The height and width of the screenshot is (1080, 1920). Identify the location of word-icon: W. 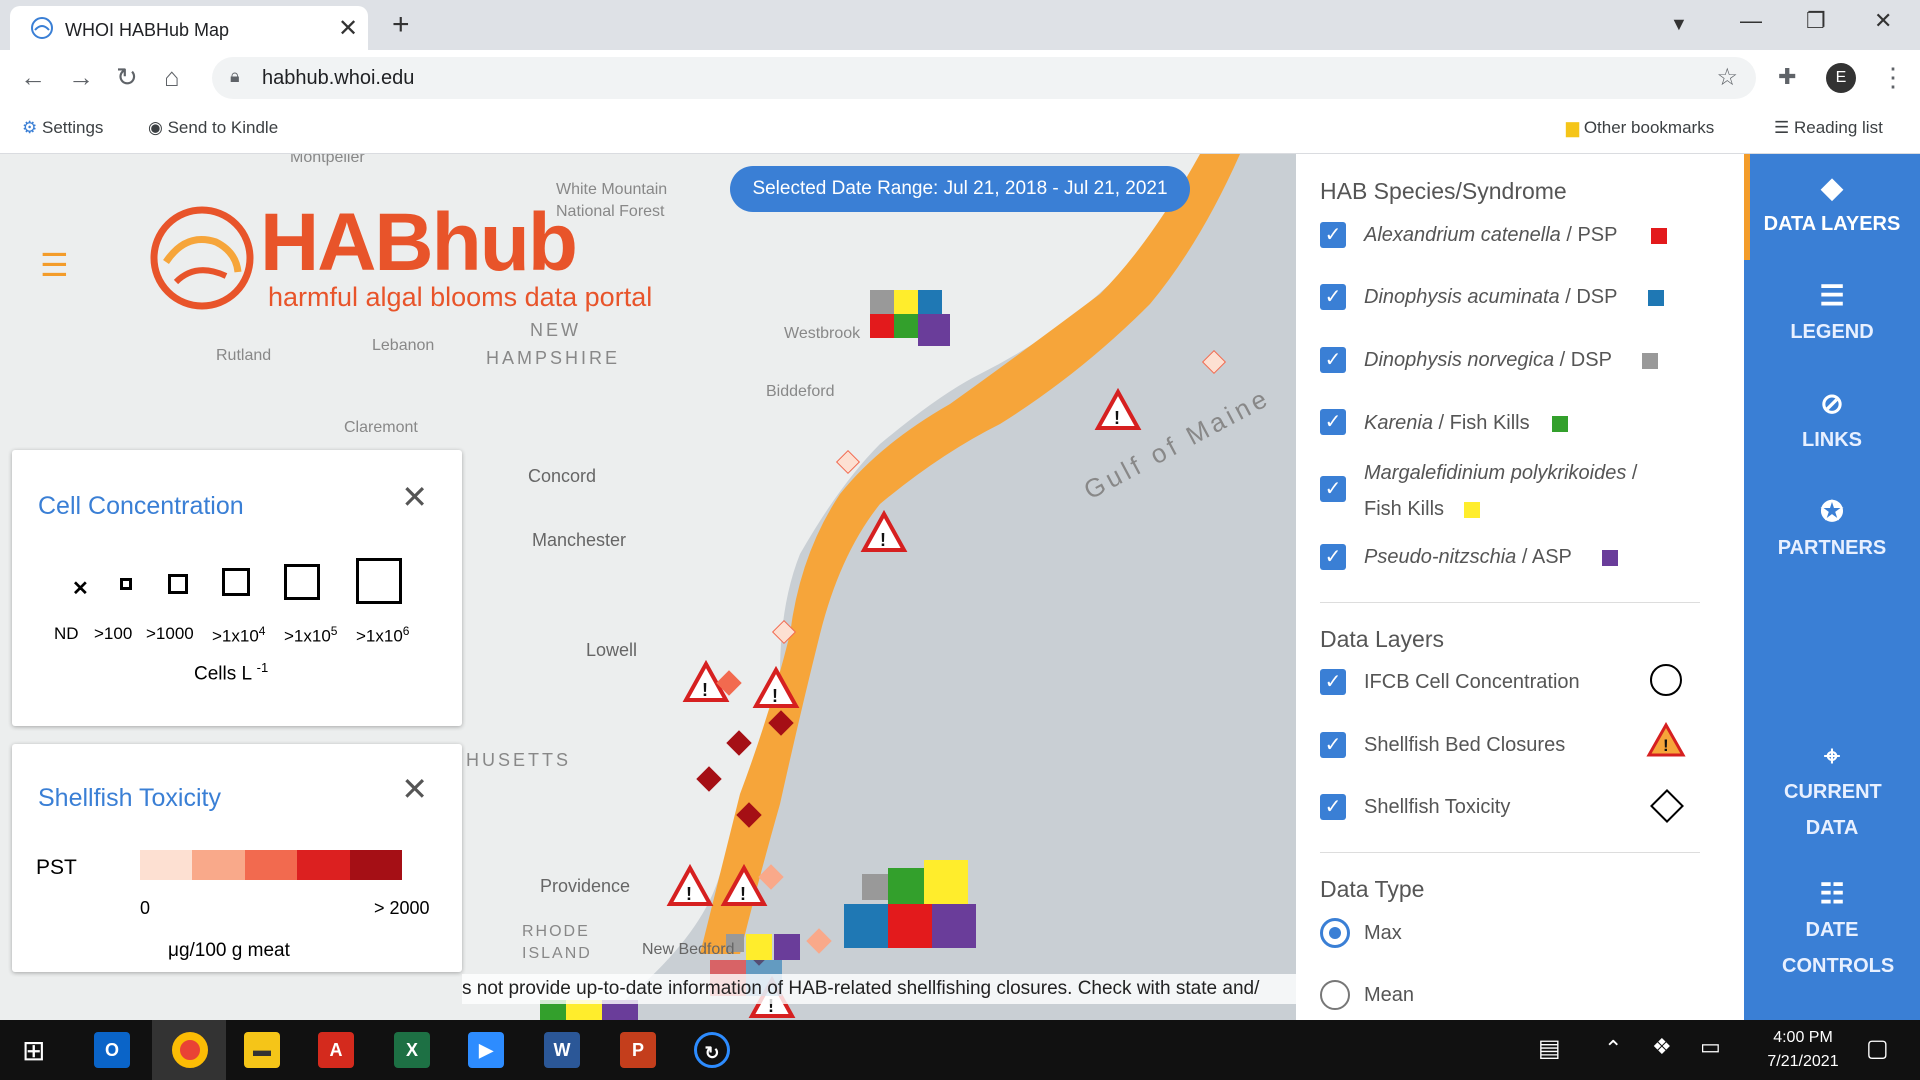
(562, 1050).